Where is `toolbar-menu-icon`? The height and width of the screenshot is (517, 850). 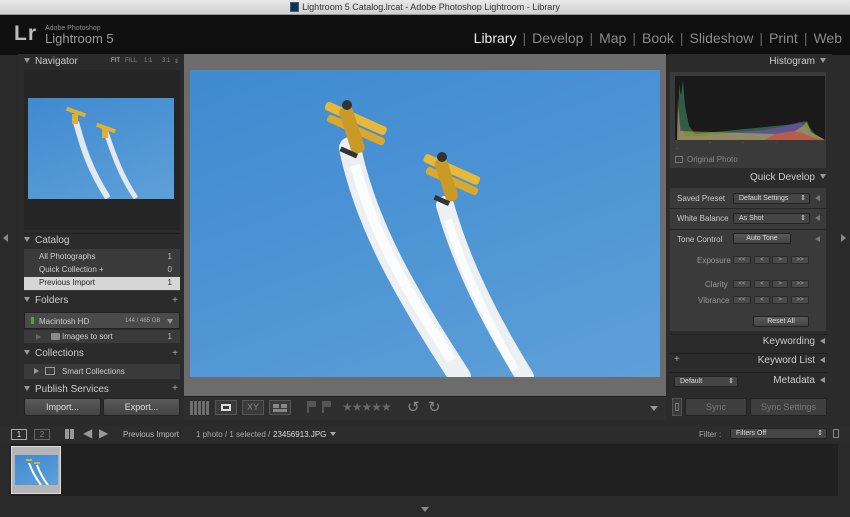 toolbar-menu-icon is located at coordinates (654, 408).